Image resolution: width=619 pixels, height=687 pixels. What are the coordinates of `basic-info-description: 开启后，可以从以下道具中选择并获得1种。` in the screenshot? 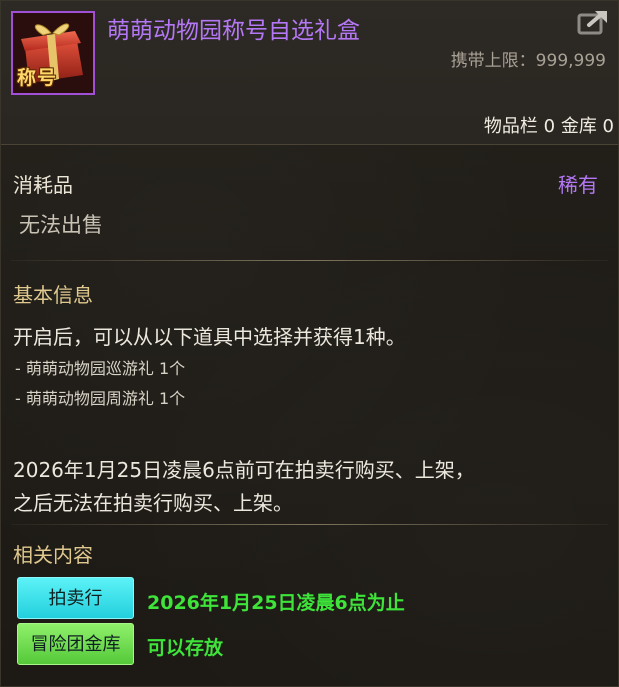 It's located at (209, 337).